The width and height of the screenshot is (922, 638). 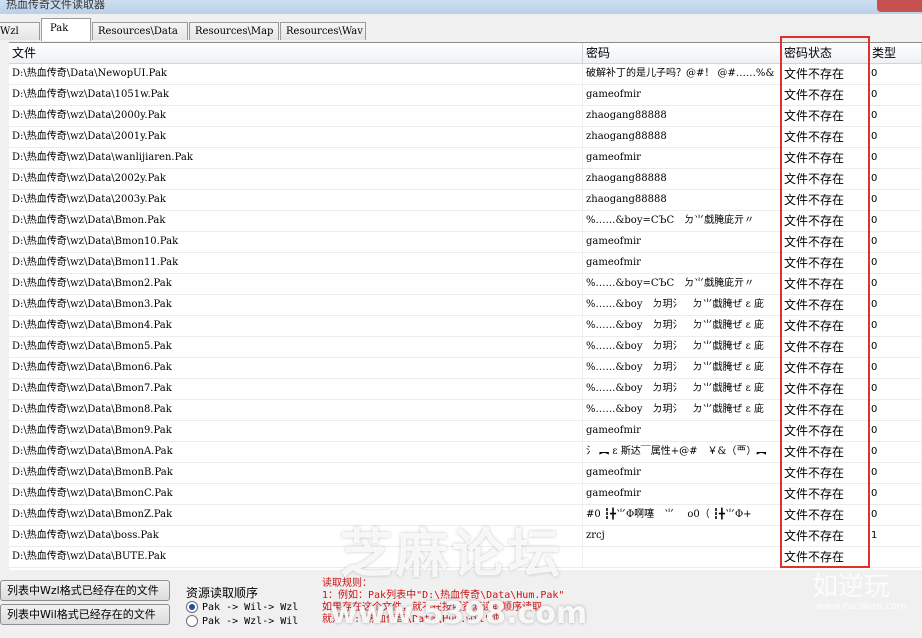 I want to click on table-row: D:\热血传奇\wz\Data\1051w.Pak gameofmir 文件不存在 0, so click(x=465, y=95).